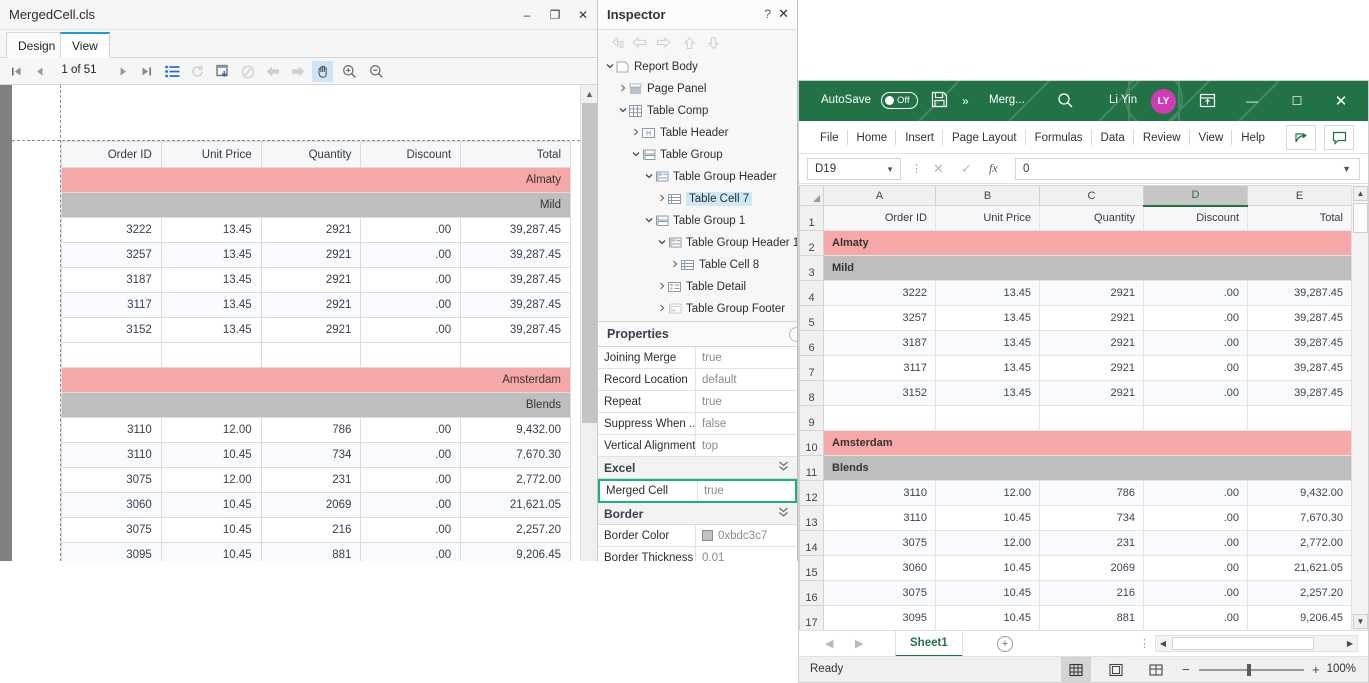  Describe the element at coordinates (1091, 593) in the screenshot. I see `excel-cell: 216` at that location.